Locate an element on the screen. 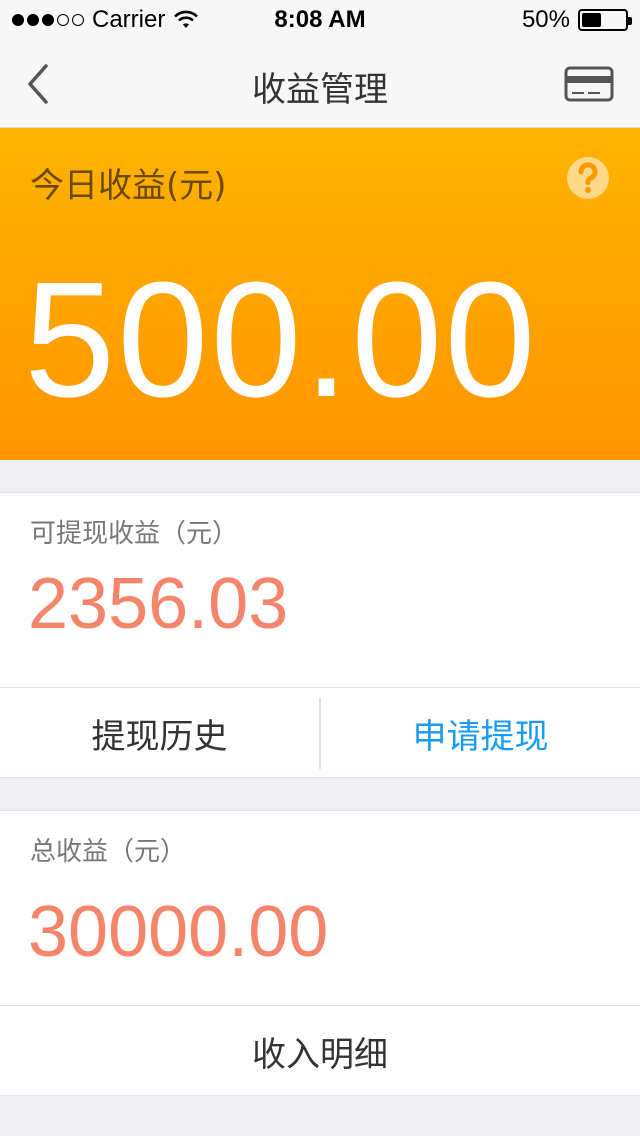 The image size is (640, 1136). nav-bar: 收益管理 is located at coordinates (320, 84).